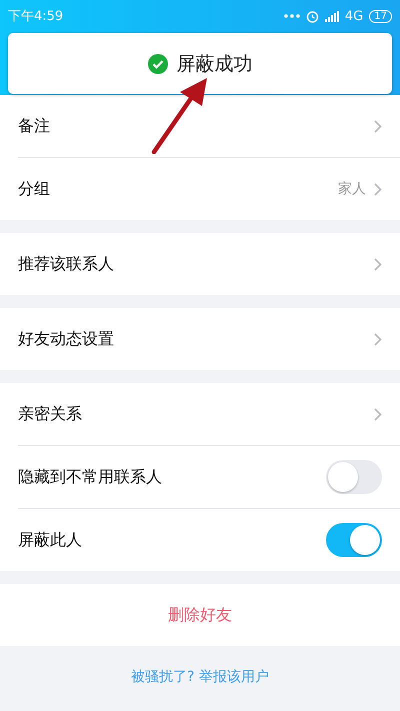  I want to click on setting-label: 备注, so click(34, 126).